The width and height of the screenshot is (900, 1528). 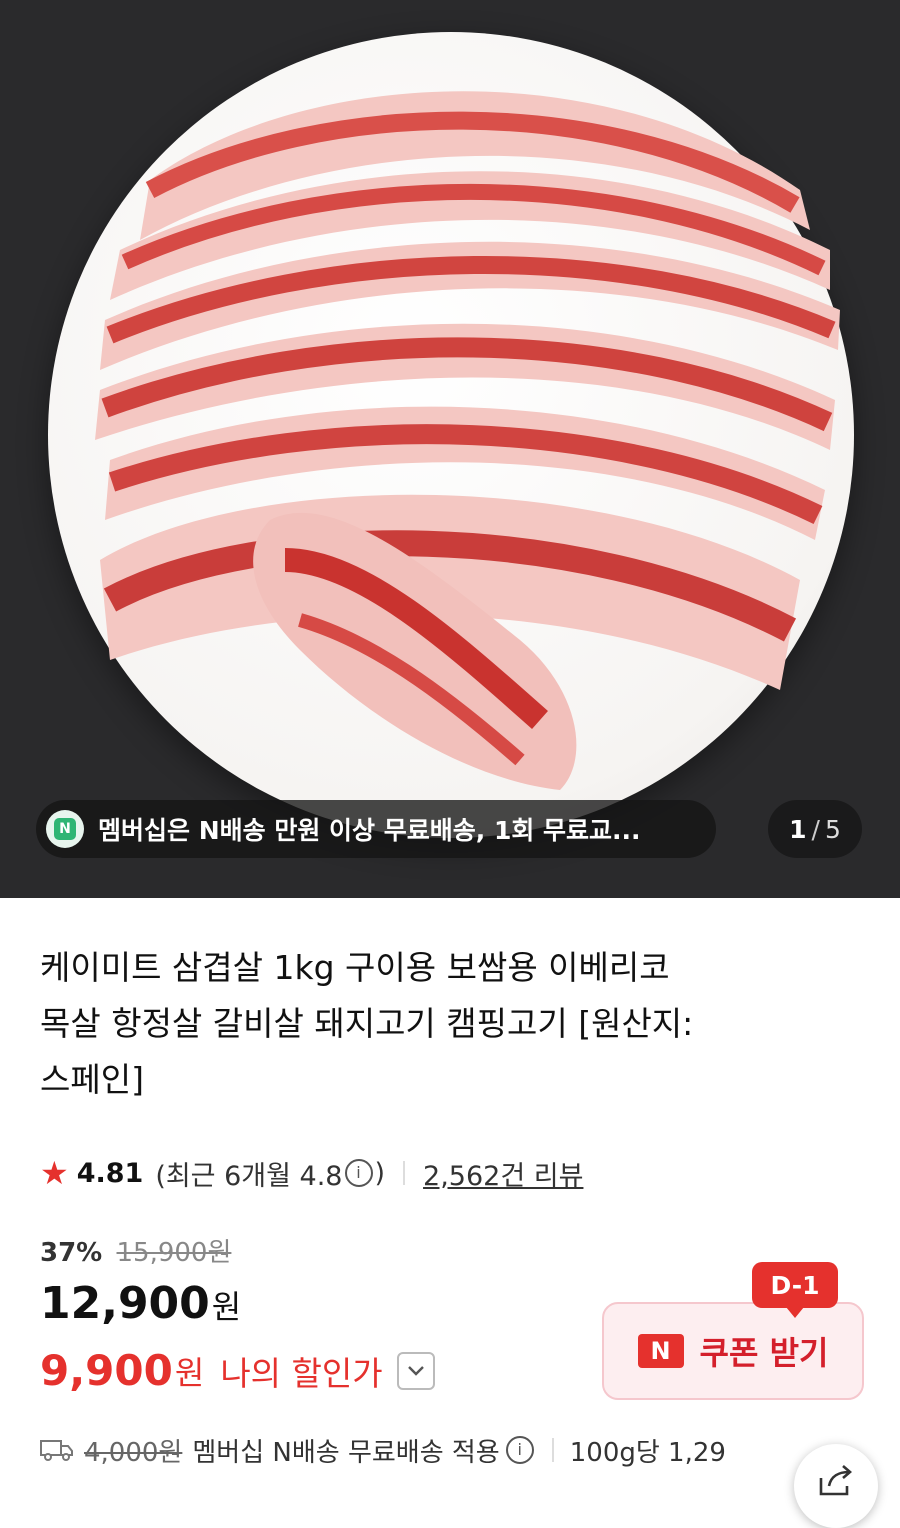 What do you see at coordinates (133, 1452) in the screenshot?
I see `original-shipping-fee: 4,000원` at bounding box center [133, 1452].